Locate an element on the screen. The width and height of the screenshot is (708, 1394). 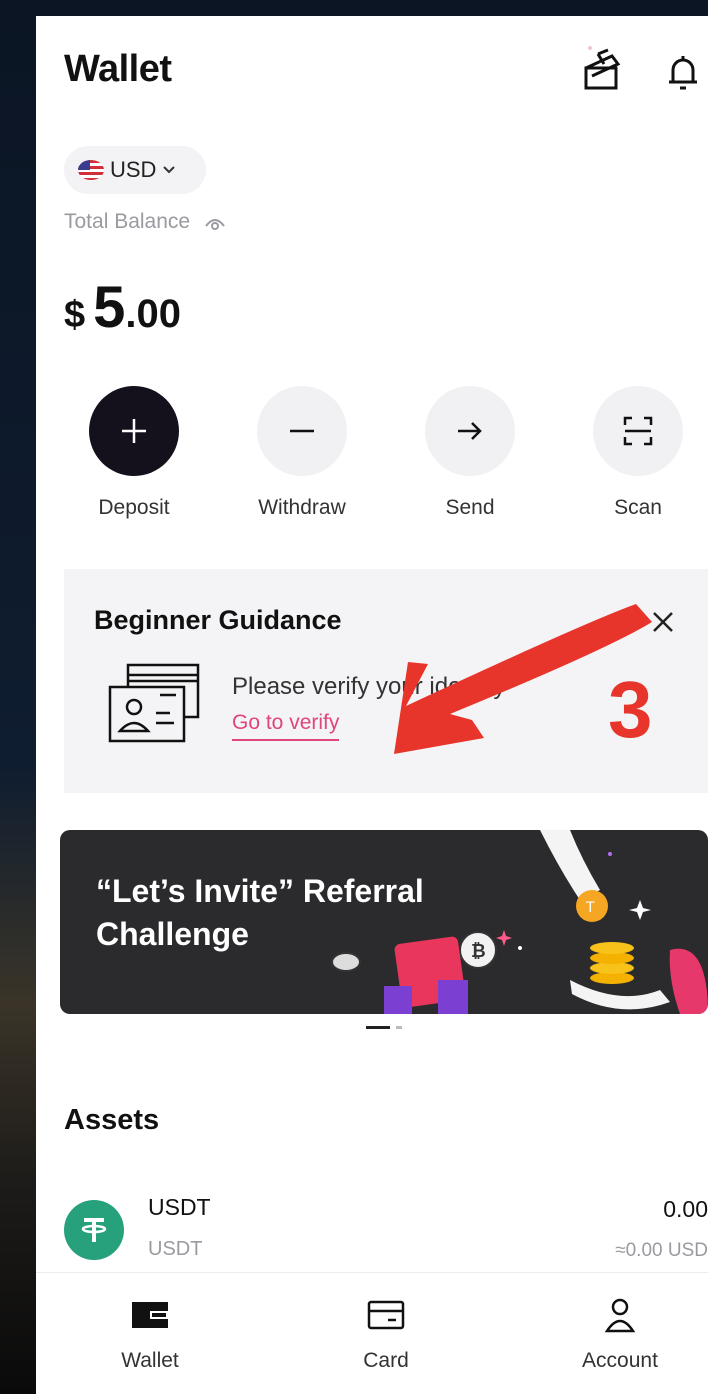
usdt-coin-icon is located at coordinates (94, 1230).